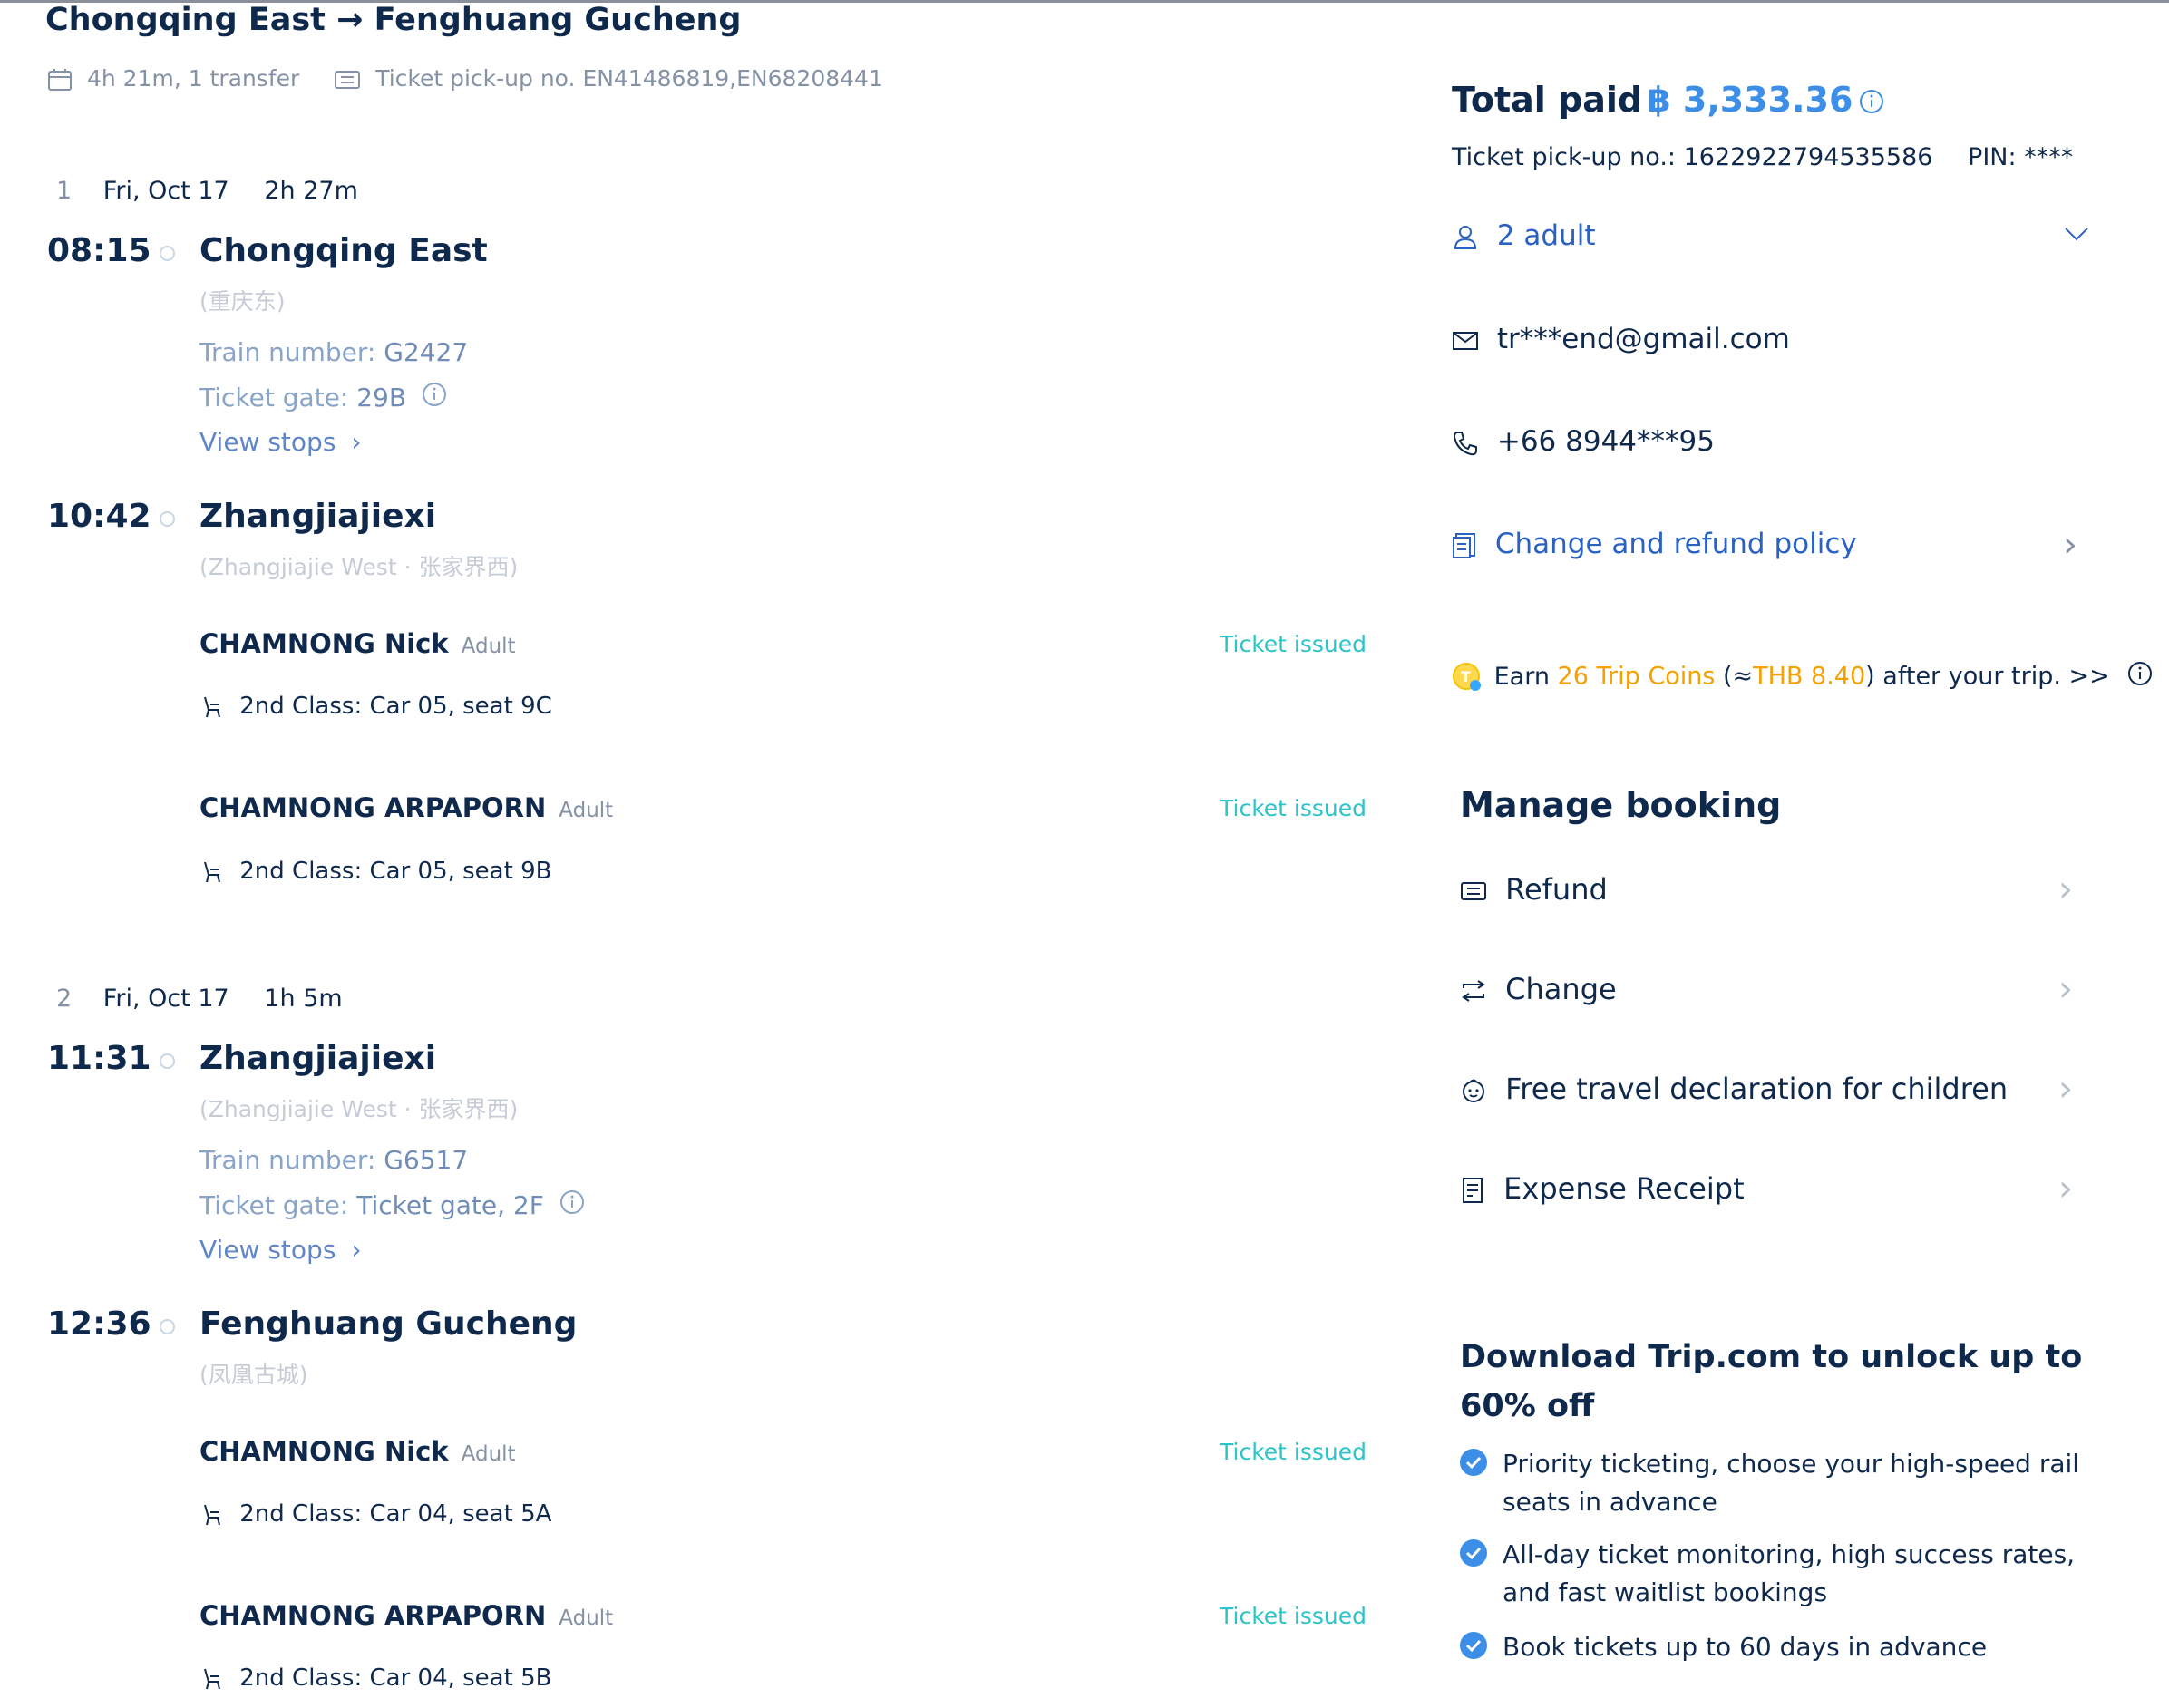  I want to click on seat-text: 2nd Class: Car 04, seat 5B, so click(396, 1678).